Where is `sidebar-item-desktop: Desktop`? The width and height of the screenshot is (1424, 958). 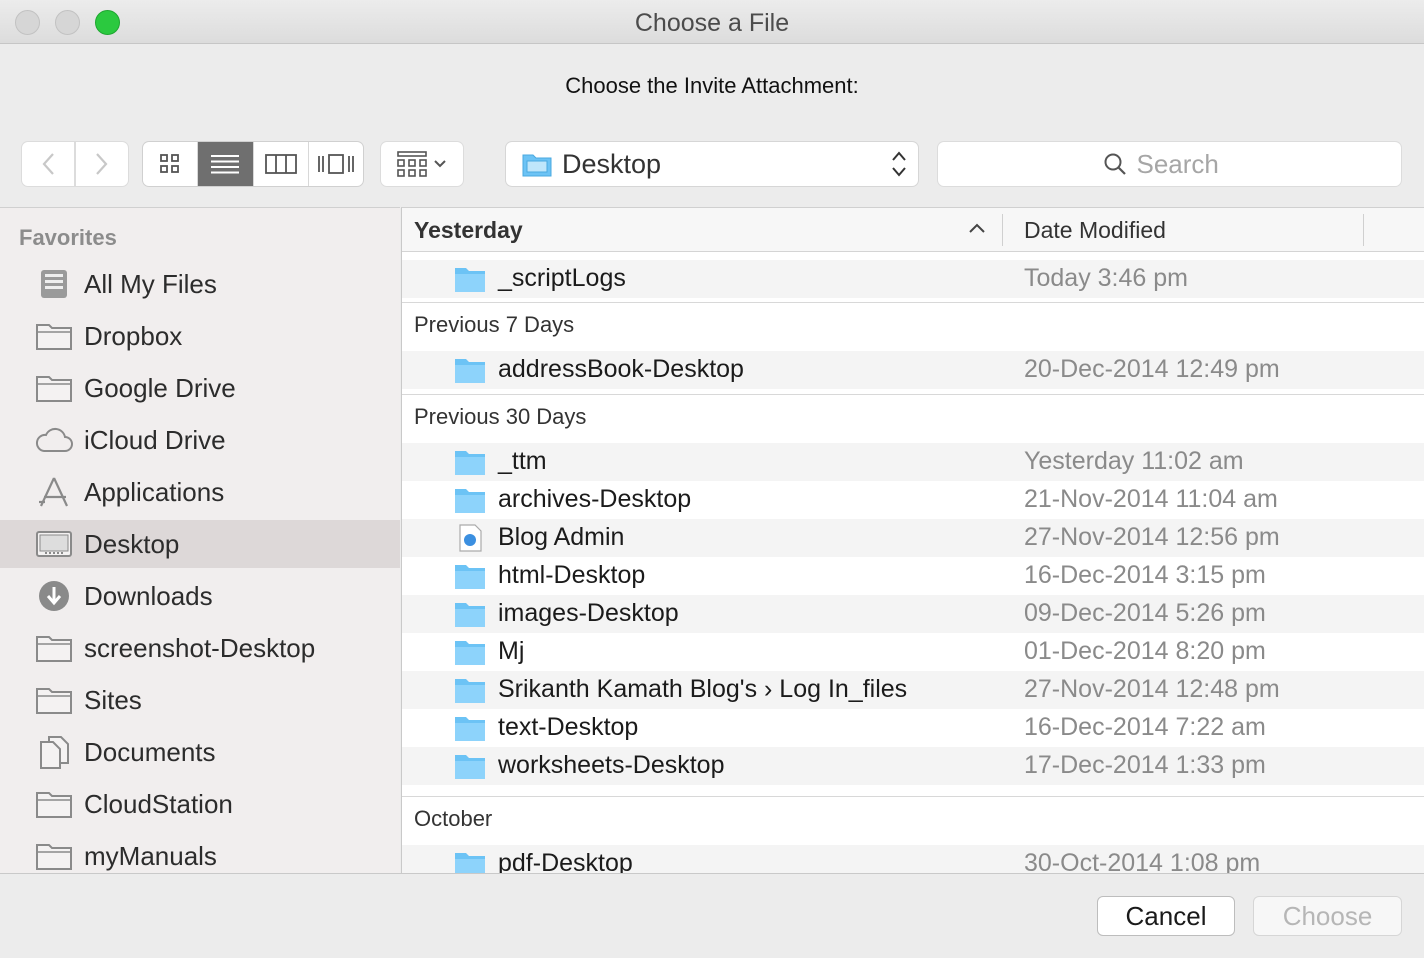 sidebar-item-desktop: Desktop is located at coordinates (200, 544).